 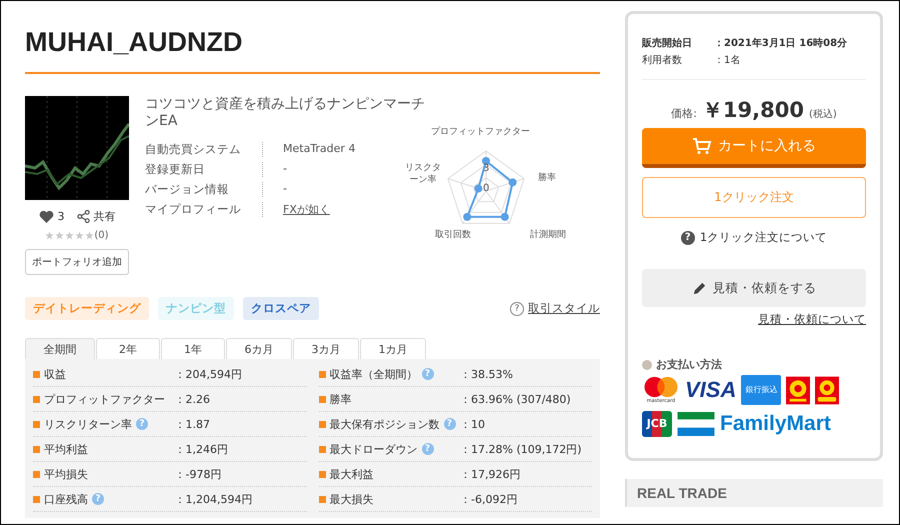 I want to click on stat-label: 最大ドローダウン, so click(x=374, y=449).